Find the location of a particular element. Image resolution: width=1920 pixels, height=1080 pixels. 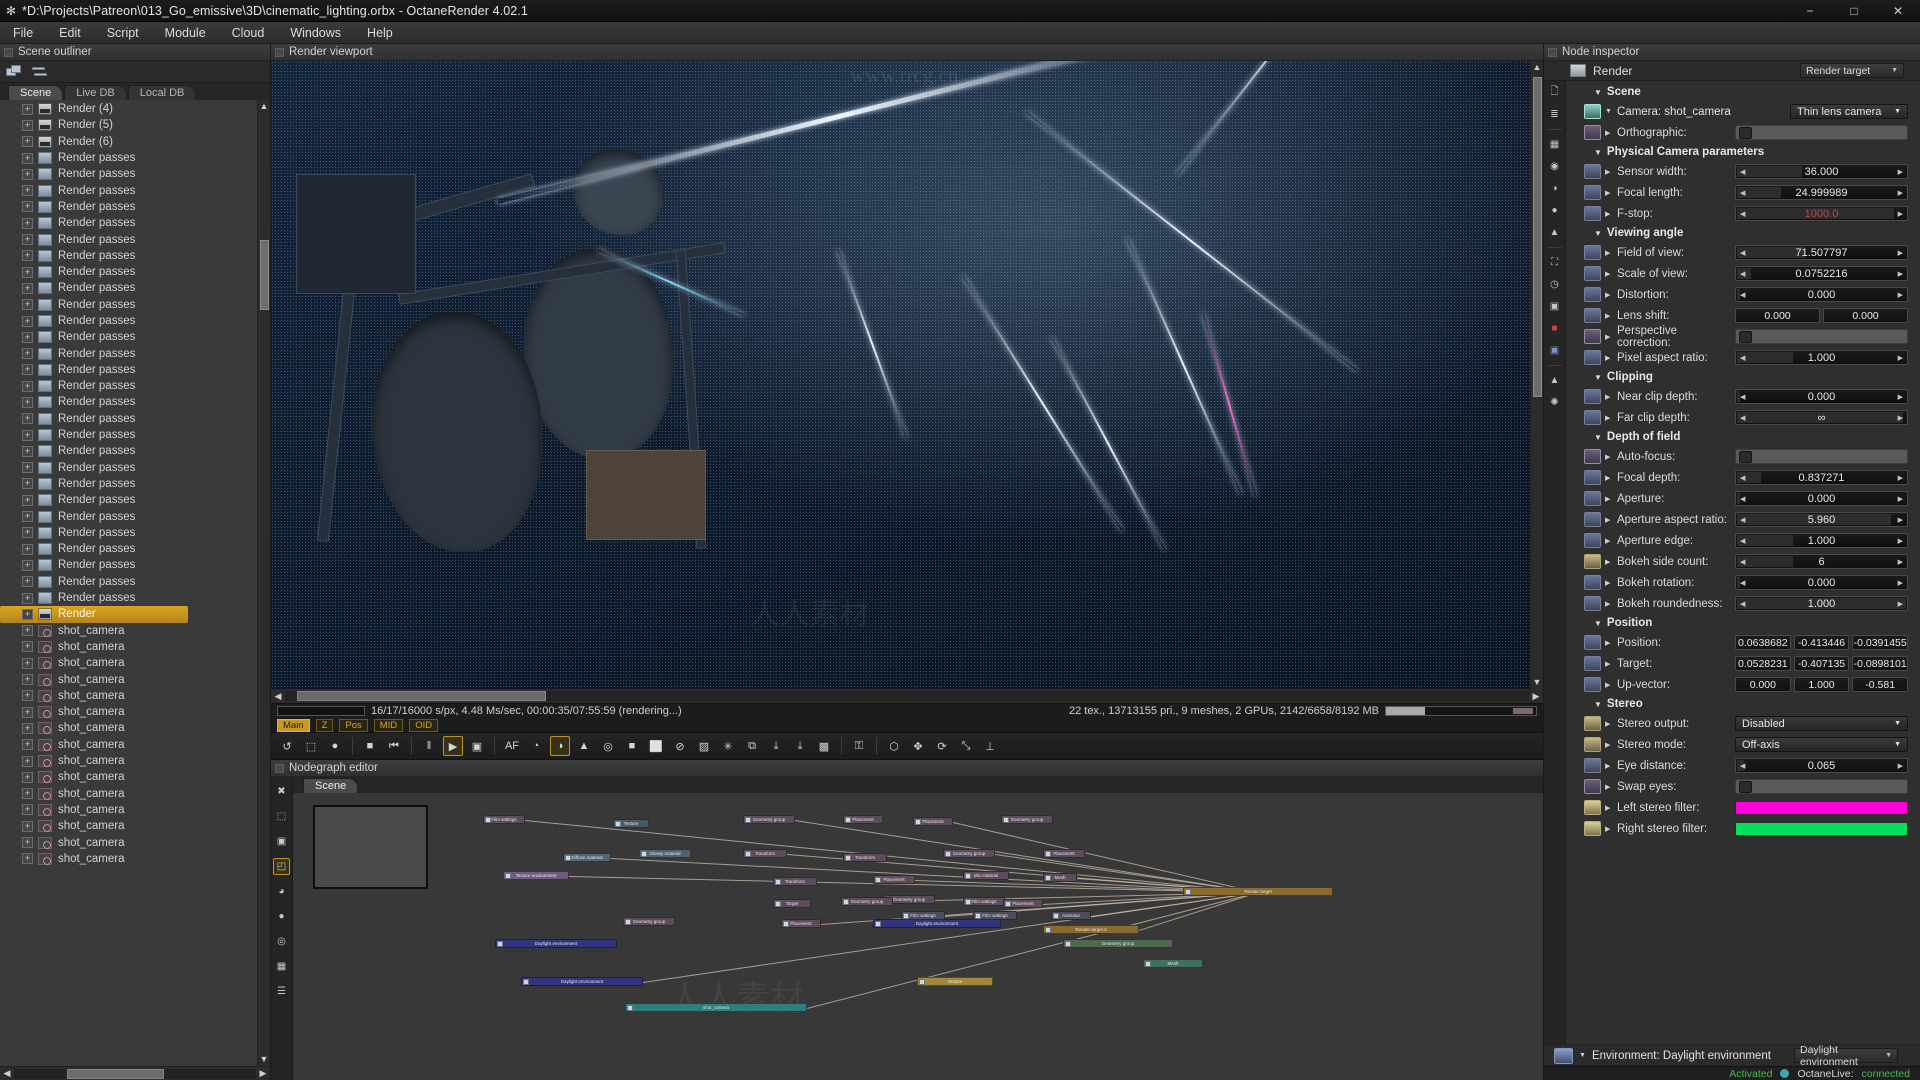

param-control: ◀ 71.507797 ▶ is located at coordinates (1821, 252).